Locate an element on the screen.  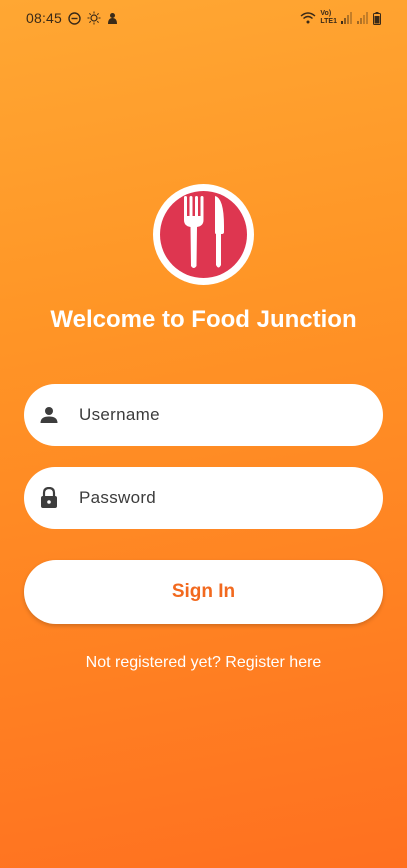
fork-knife-icon is located at coordinates (204, 234).